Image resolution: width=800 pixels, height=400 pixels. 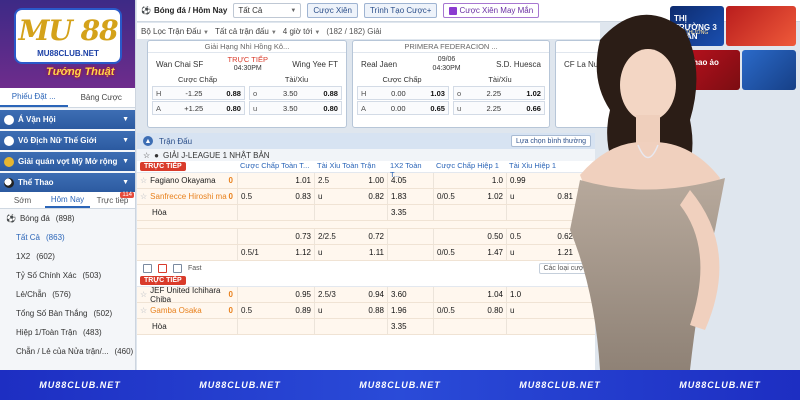 I want to click on all-matches-select: Tất cả trận đấu ▼, so click(x=246, y=31).